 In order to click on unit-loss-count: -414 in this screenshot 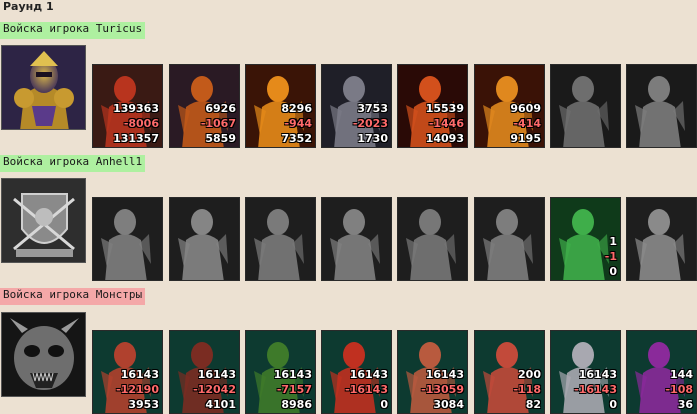, I will do `click(527, 123)`.